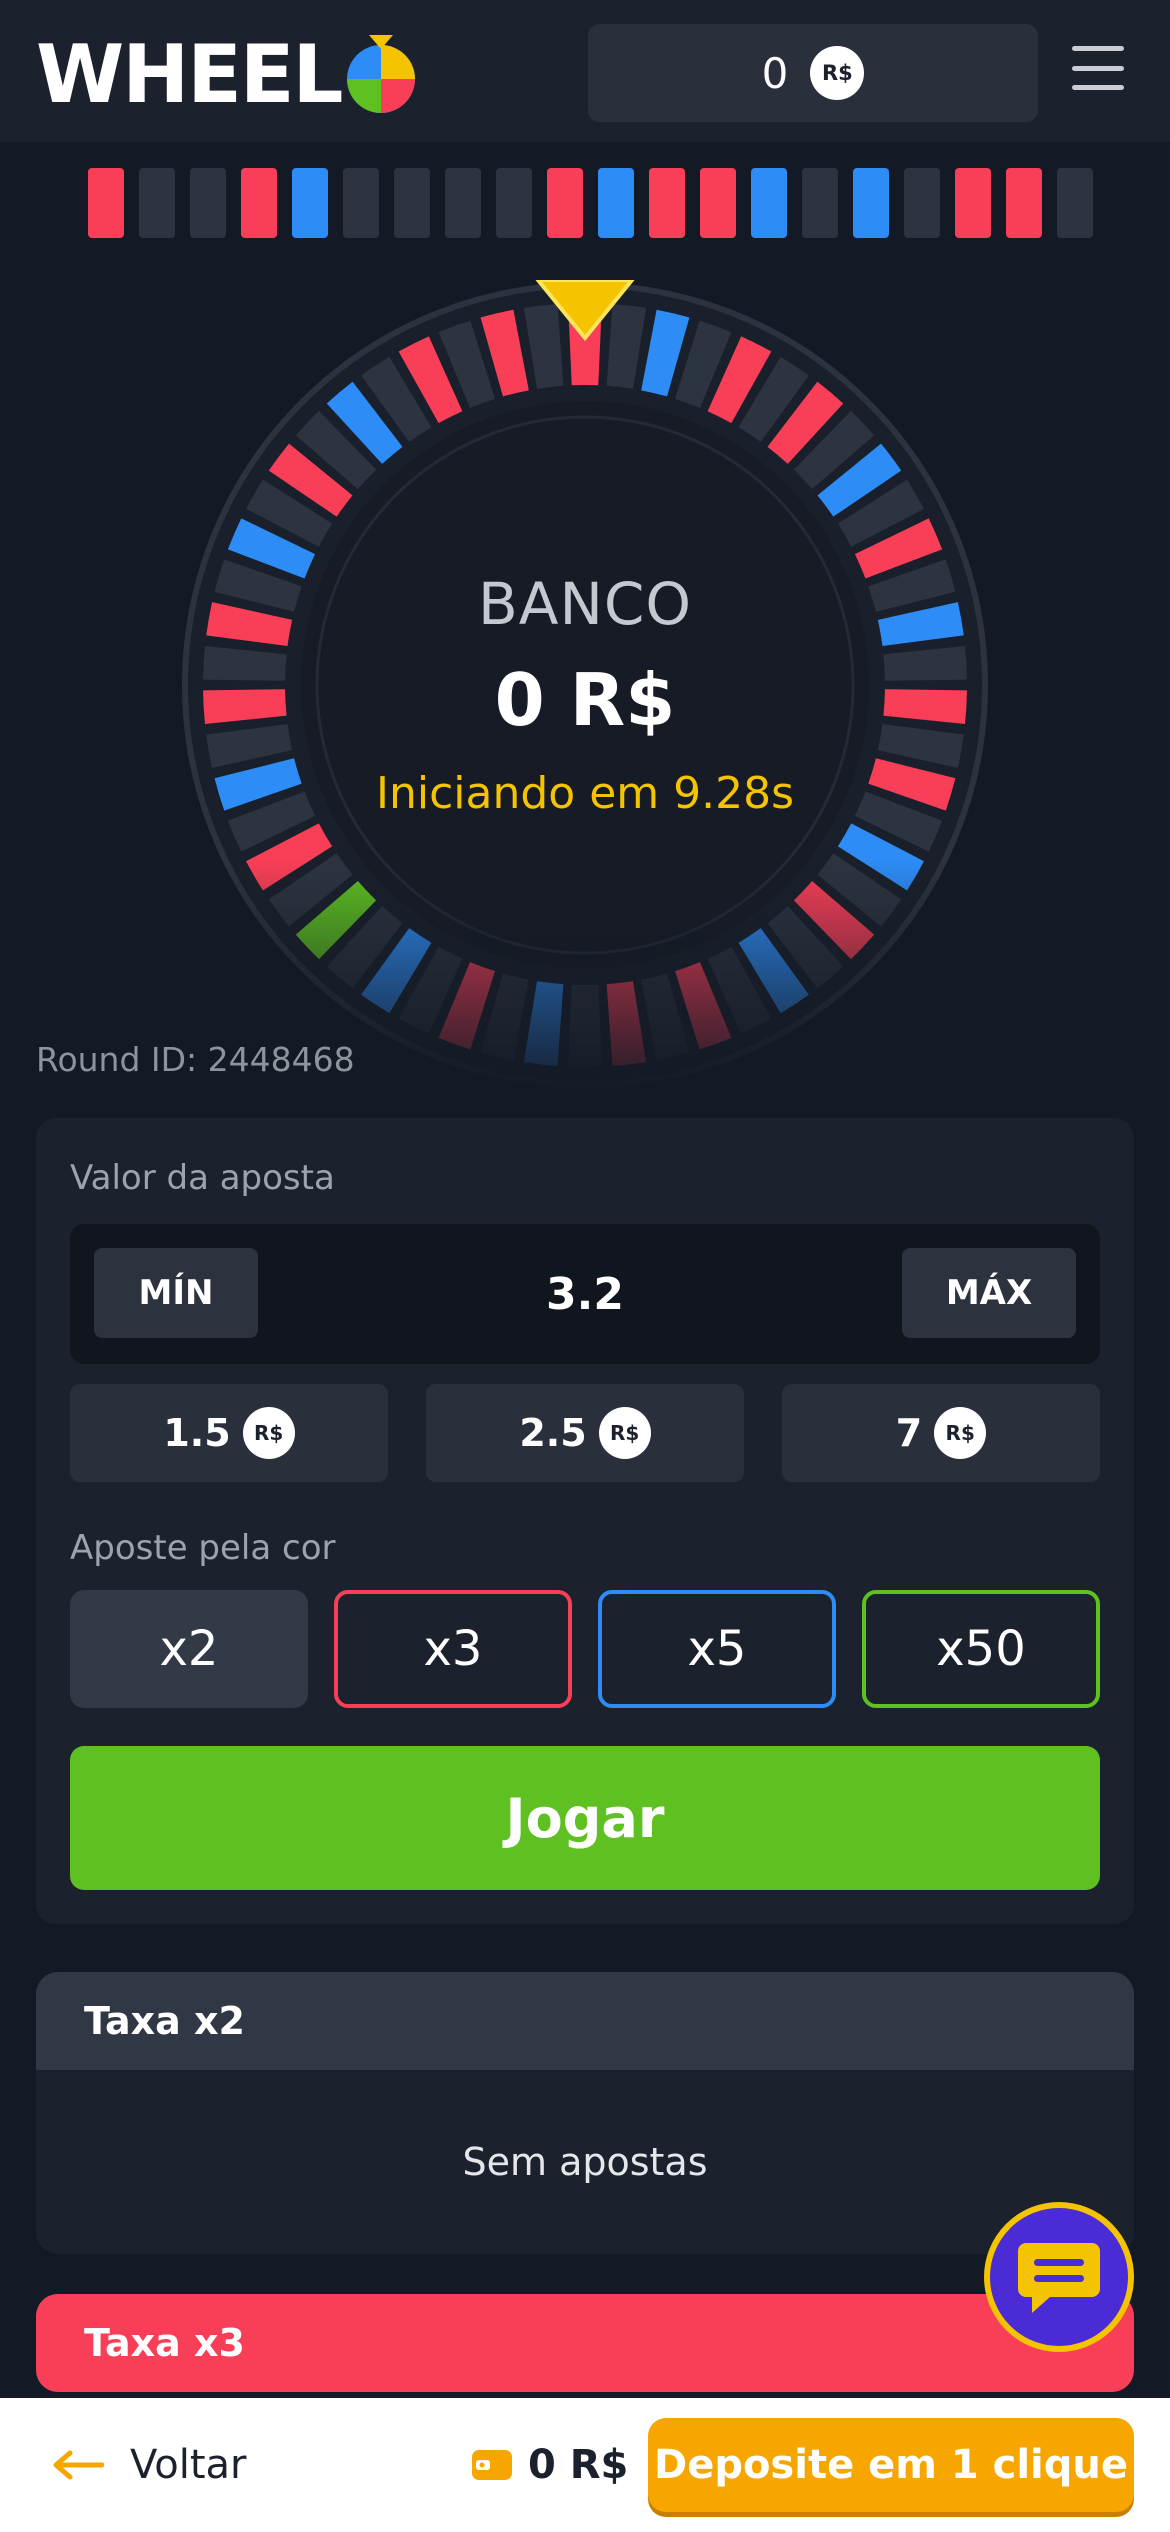 The image size is (1170, 2532). I want to click on multiplier-x3-button: x3, so click(453, 1649).